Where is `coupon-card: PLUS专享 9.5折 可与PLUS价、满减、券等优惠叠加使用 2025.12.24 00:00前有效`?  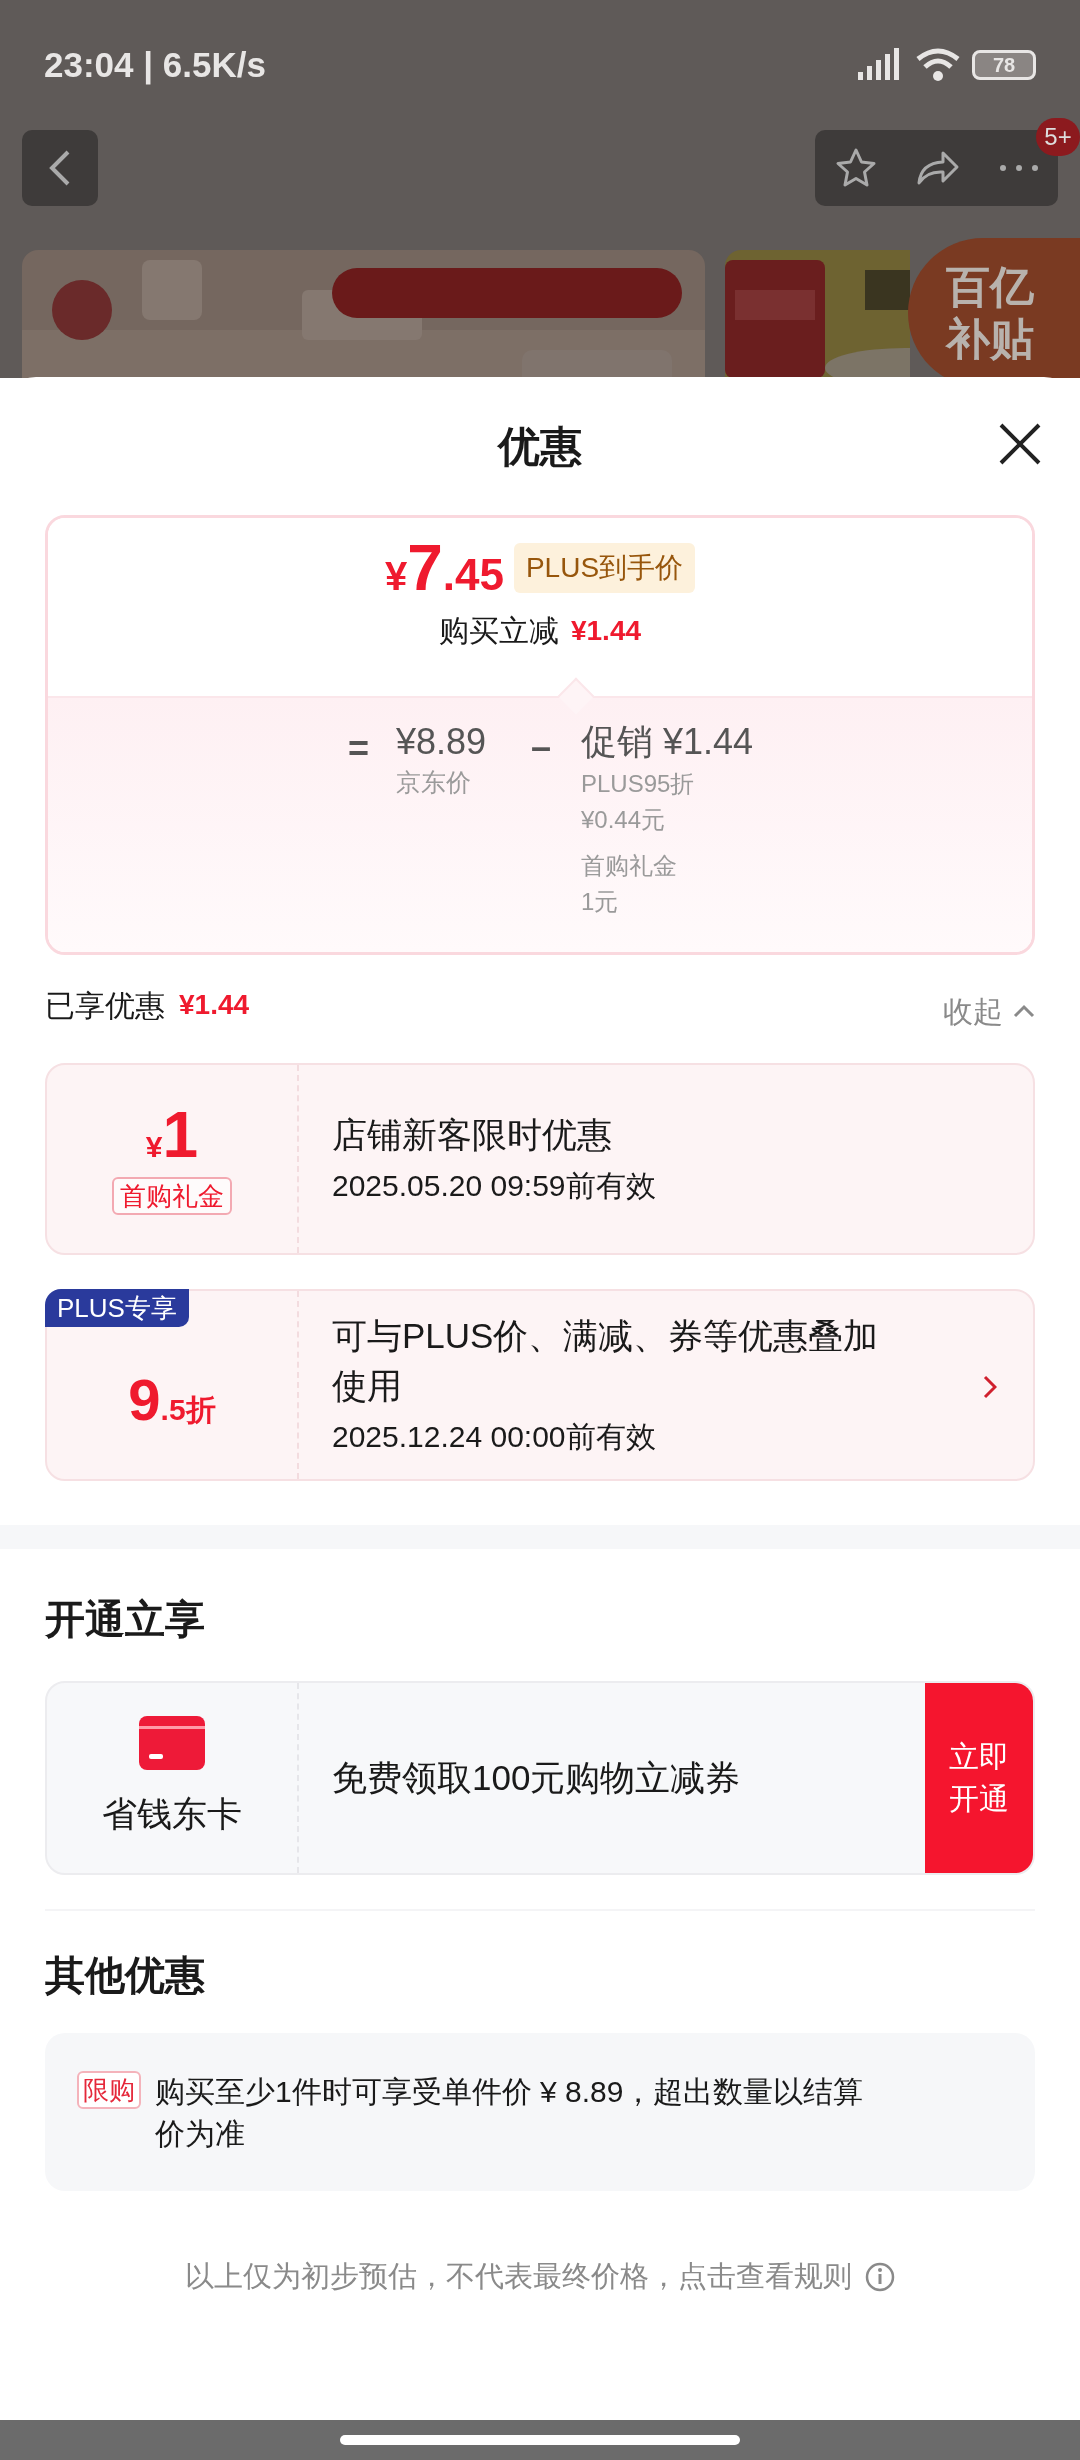
coupon-card: PLUS专享 9.5折 可与PLUS价、满减、券等优惠叠加使用 2025.12.24 00:00前有效 is located at coordinates (540, 1385).